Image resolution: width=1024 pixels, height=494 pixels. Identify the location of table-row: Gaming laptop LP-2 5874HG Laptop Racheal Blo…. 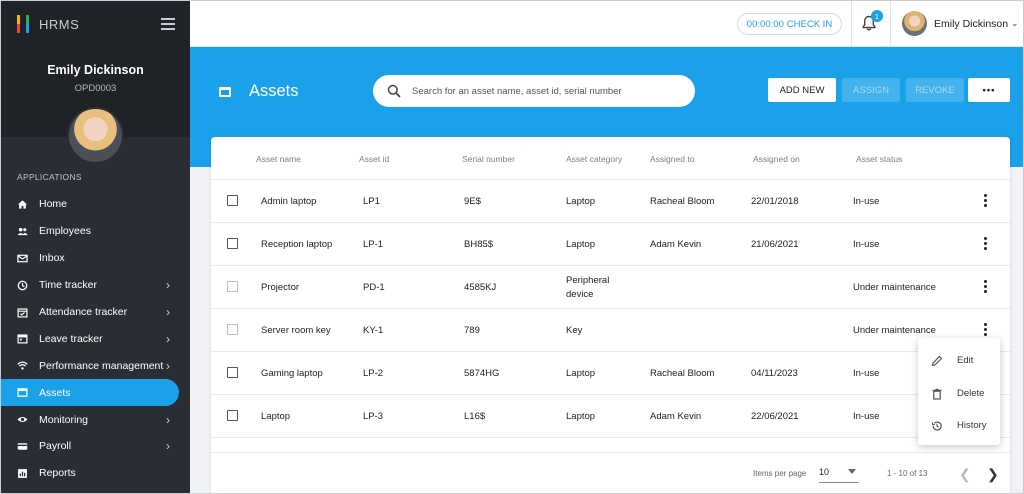
(610, 373).